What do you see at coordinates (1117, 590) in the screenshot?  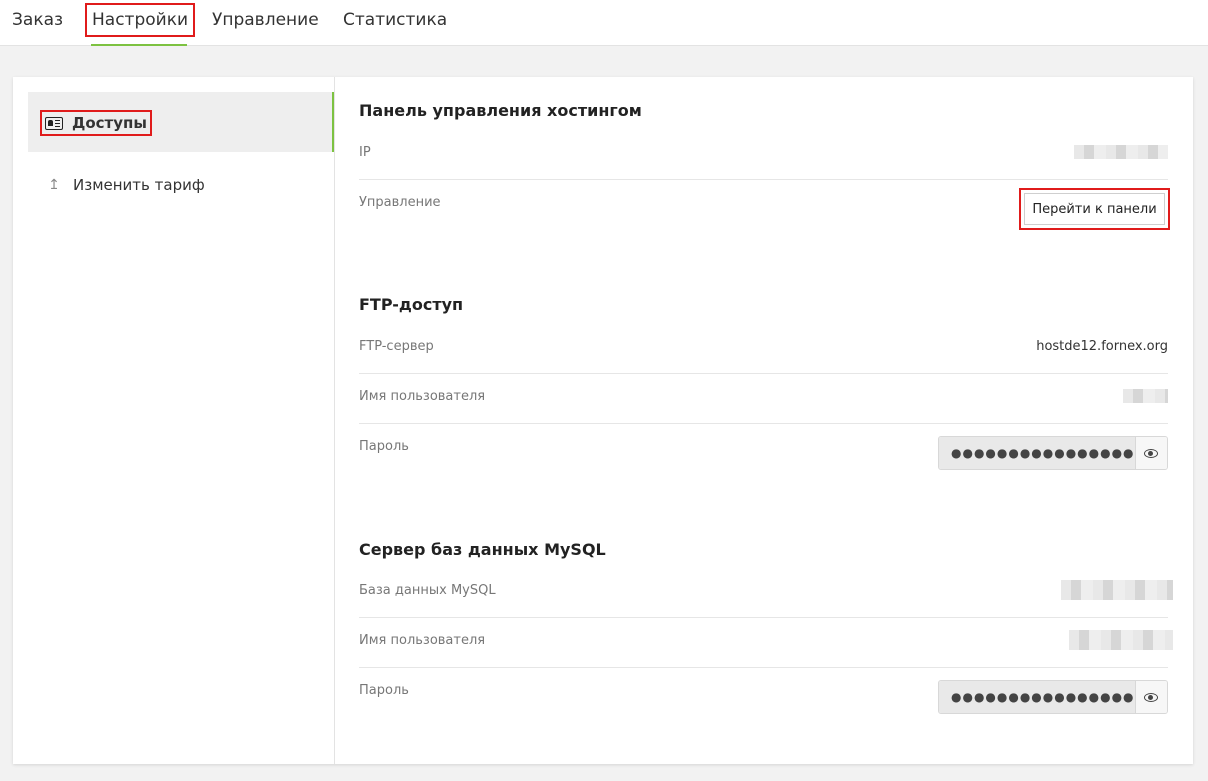 I see `mysql-db-value-redacted` at bounding box center [1117, 590].